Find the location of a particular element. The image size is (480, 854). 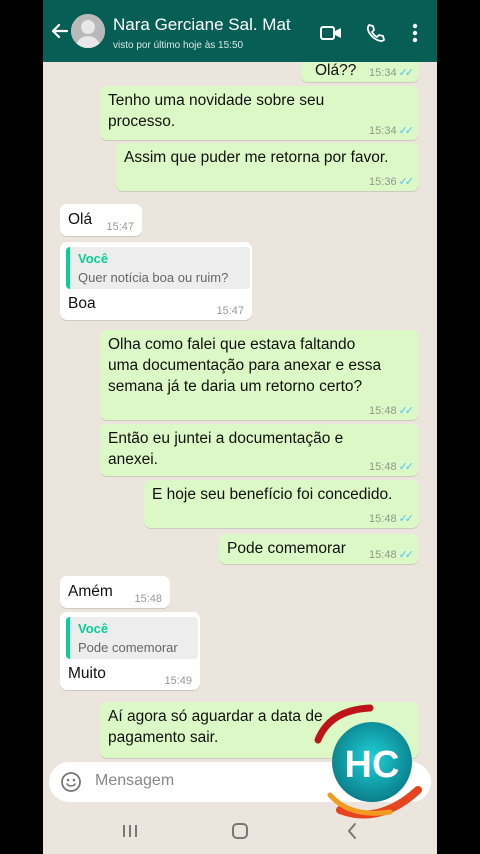

message-time: 15:49 is located at coordinates (178, 681).